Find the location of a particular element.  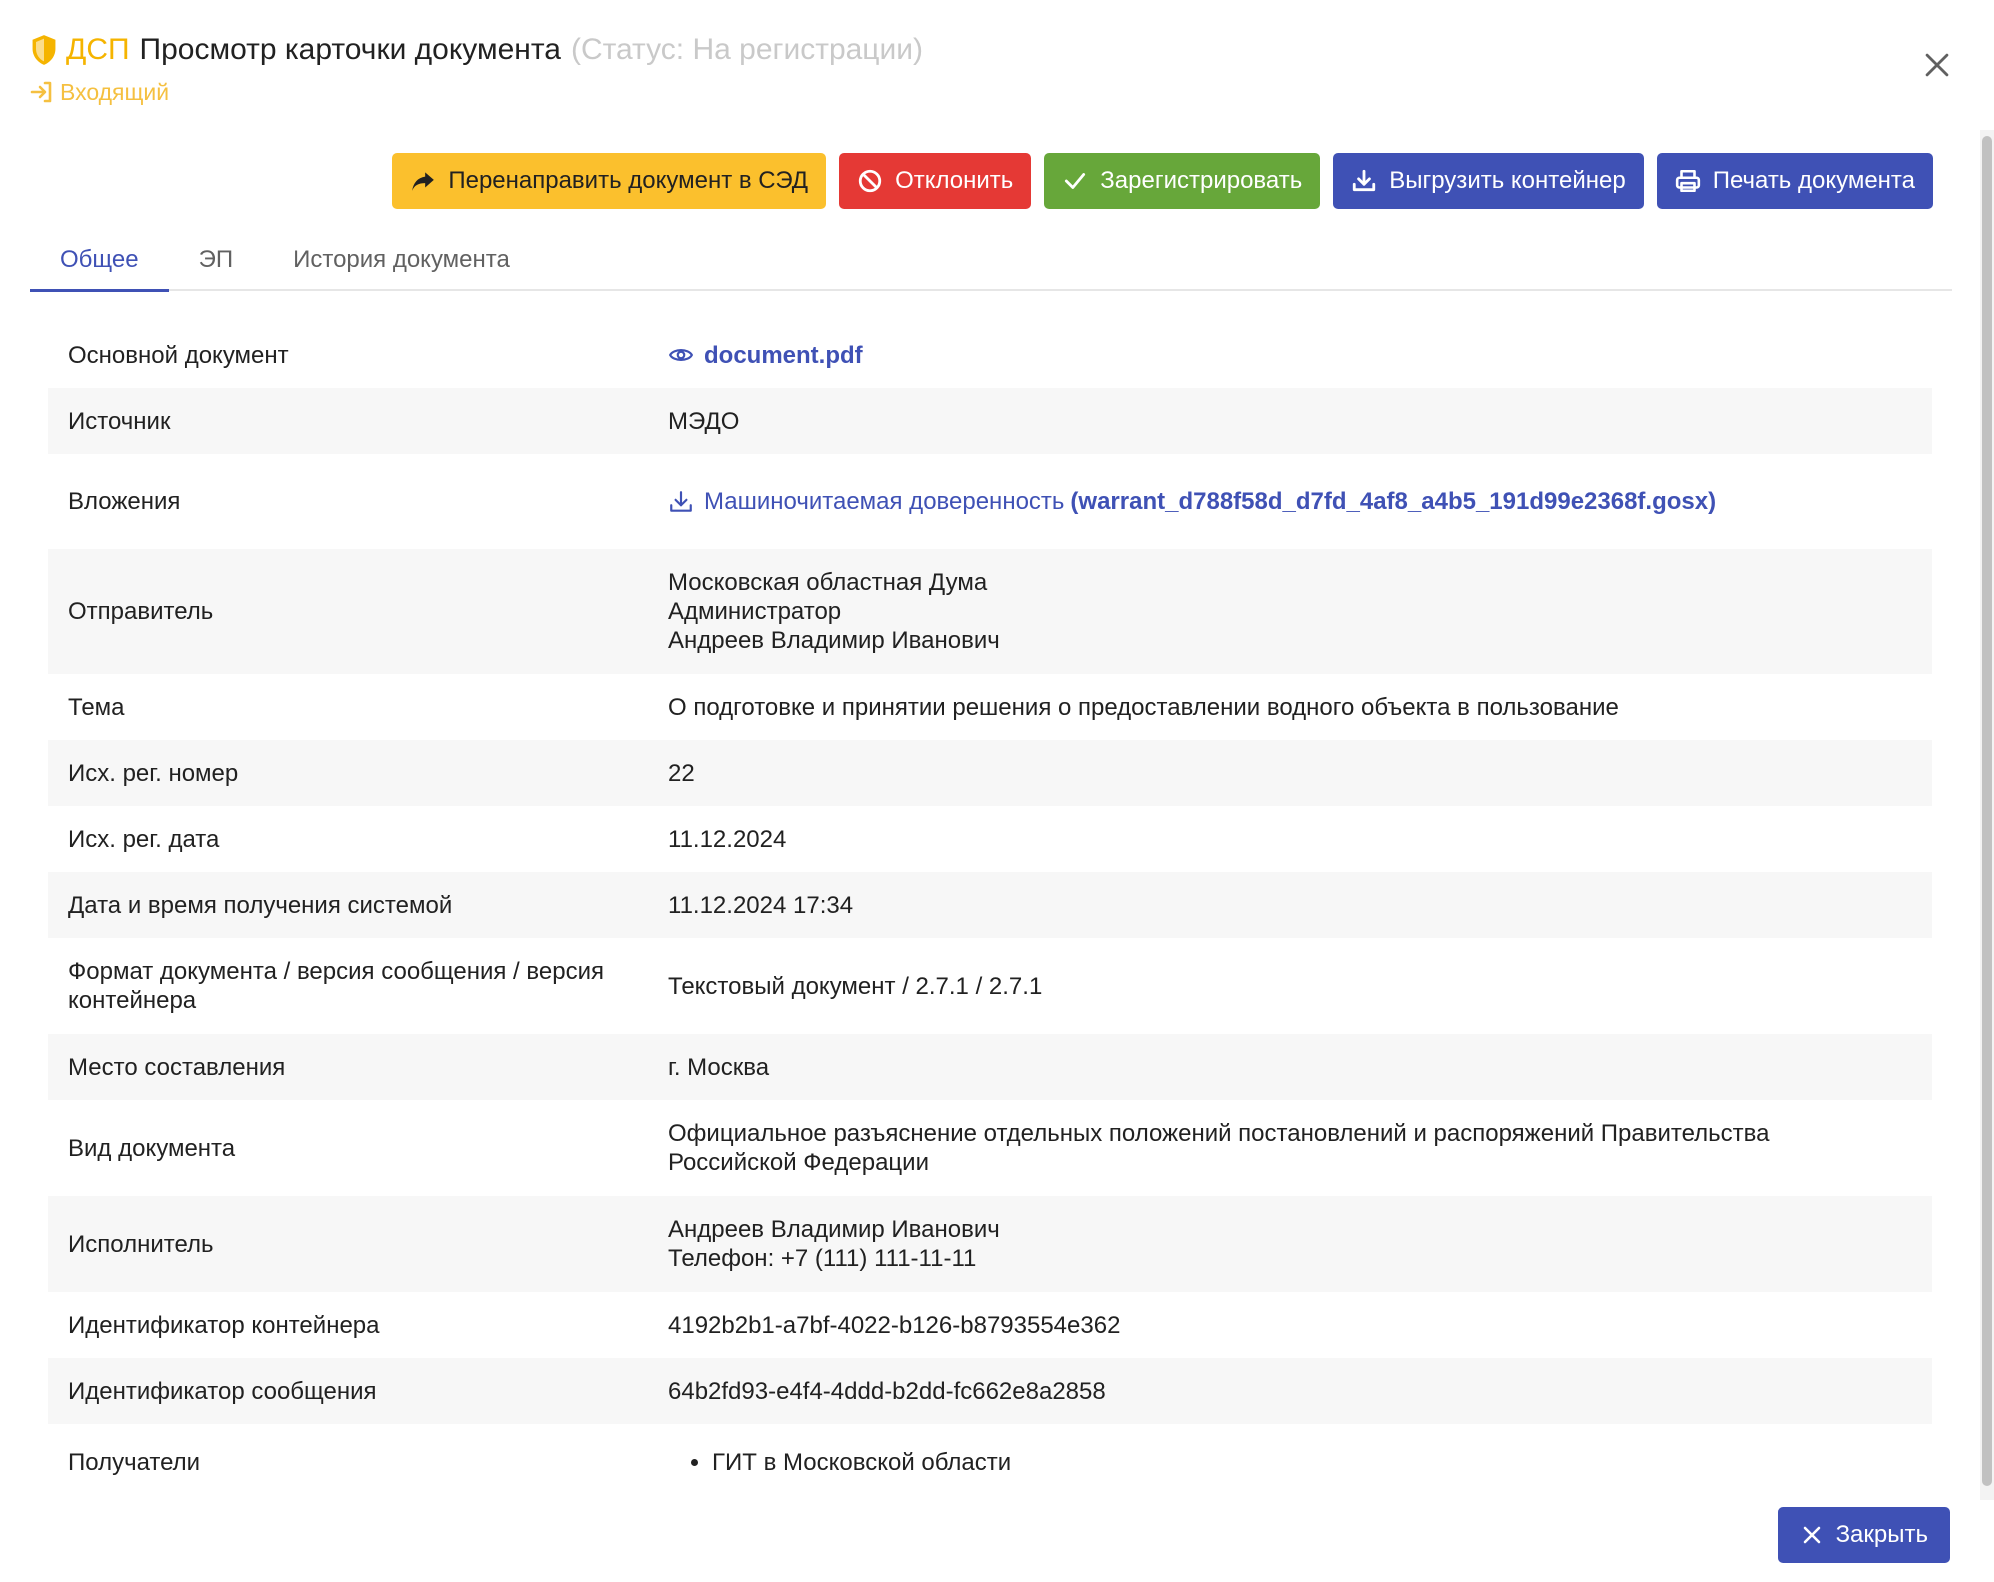

close-button: Закрыть is located at coordinates (1863, 1535).